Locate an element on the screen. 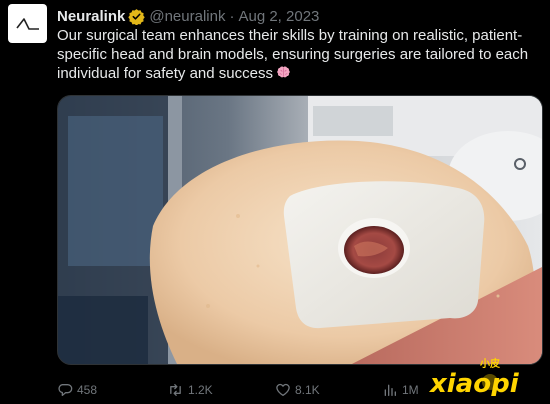 This screenshot has height=404, width=550. heart-icon is located at coordinates (283, 389).